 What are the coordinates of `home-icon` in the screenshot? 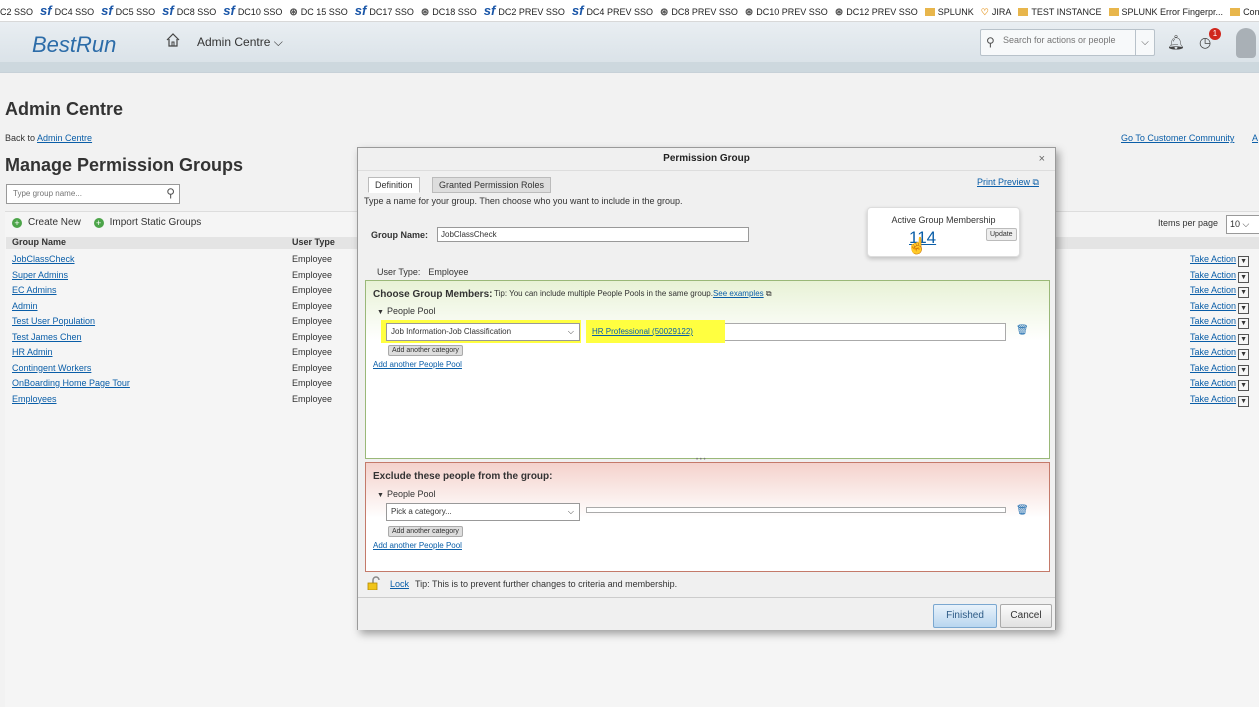 It's located at (173, 40).